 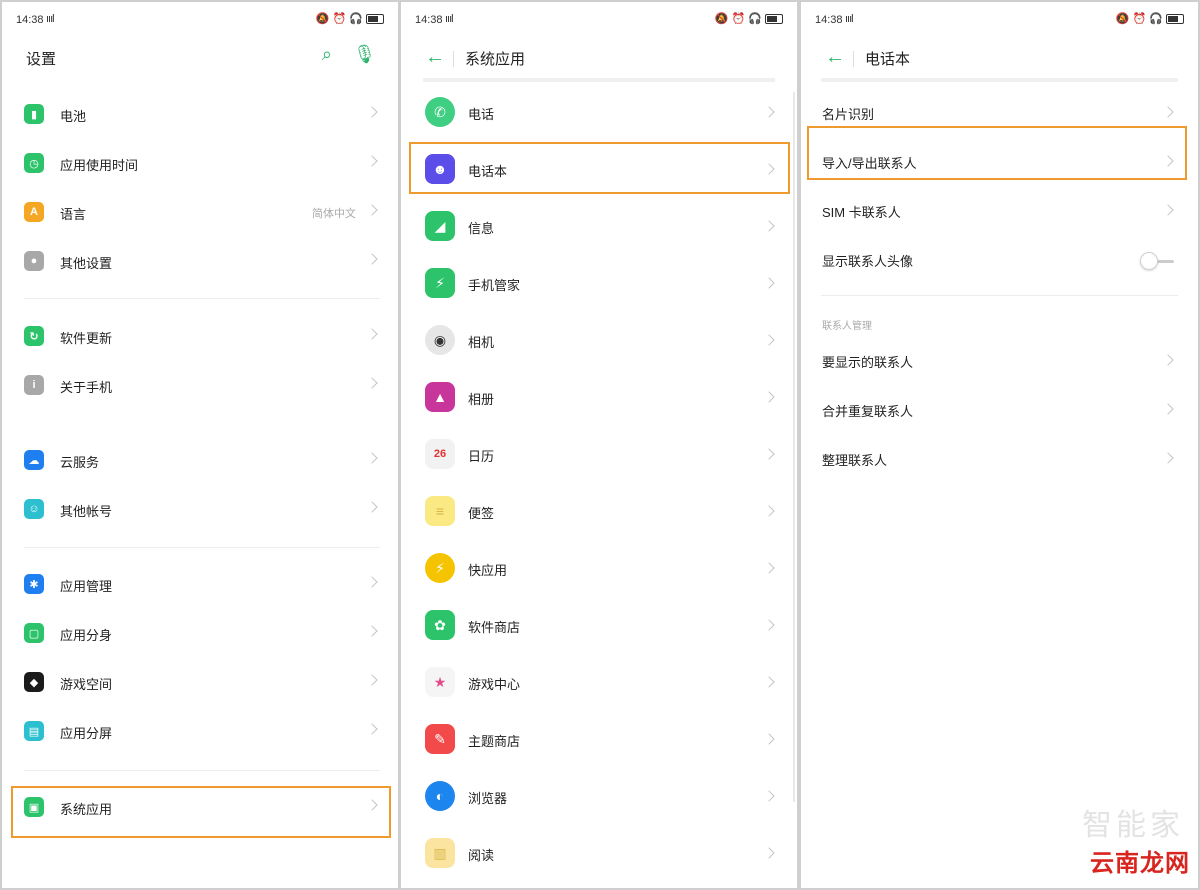 I want to click on app-item-gallery: ▲ 相册, so click(x=599, y=398).